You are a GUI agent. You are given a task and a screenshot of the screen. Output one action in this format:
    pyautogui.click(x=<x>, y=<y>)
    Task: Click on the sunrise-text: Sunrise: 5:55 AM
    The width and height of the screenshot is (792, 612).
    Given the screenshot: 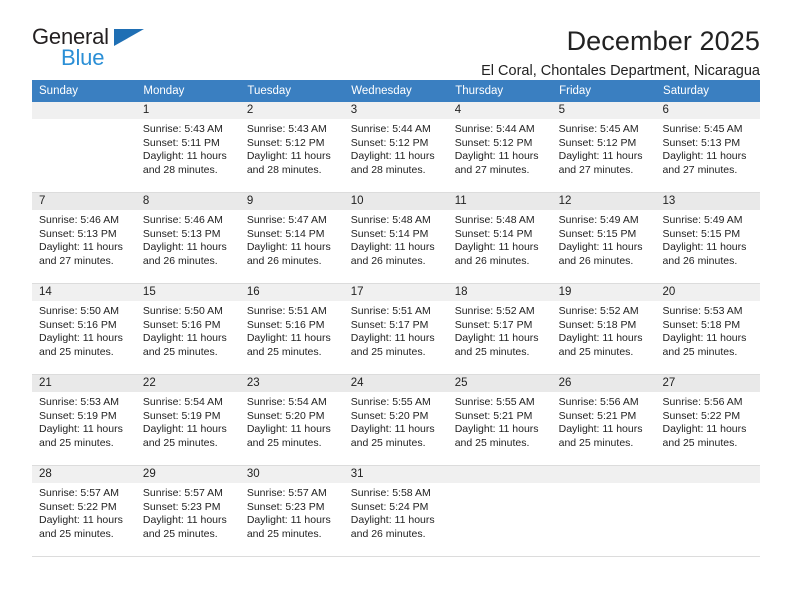 What is the action you would take?
    pyautogui.click(x=494, y=402)
    